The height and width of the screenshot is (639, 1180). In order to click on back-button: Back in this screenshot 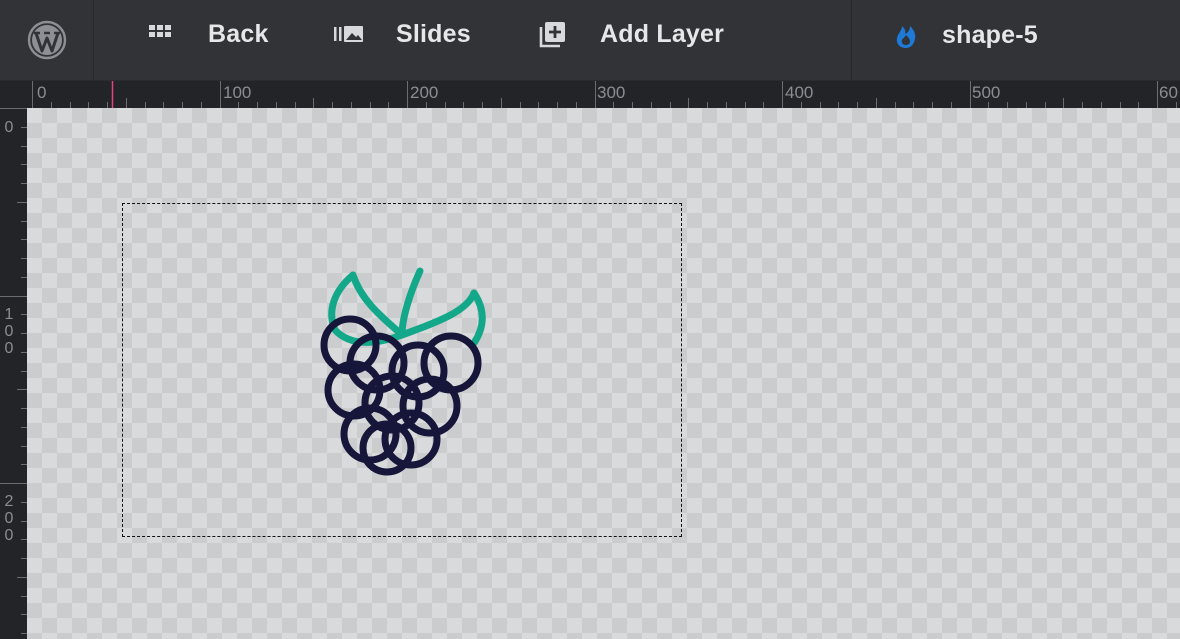, I will do `click(209, 34)`.